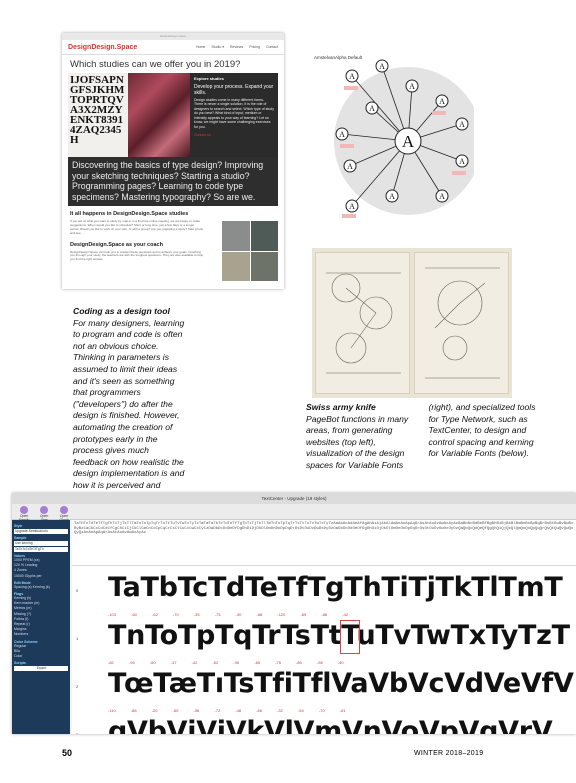 The image size is (576, 783). I want to click on glyphs-field: TaTbTcTdTeTfTgTh, so click(41, 549).